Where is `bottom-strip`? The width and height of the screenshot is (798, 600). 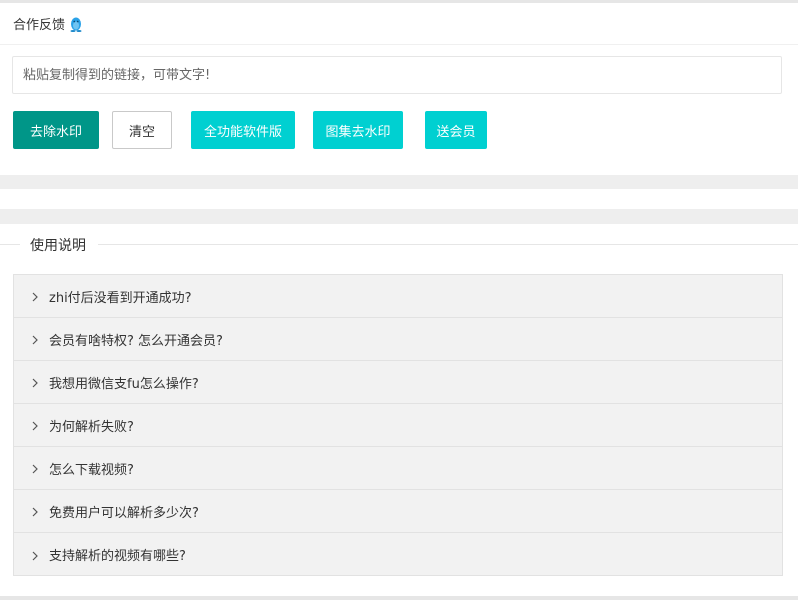 bottom-strip is located at coordinates (399, 598).